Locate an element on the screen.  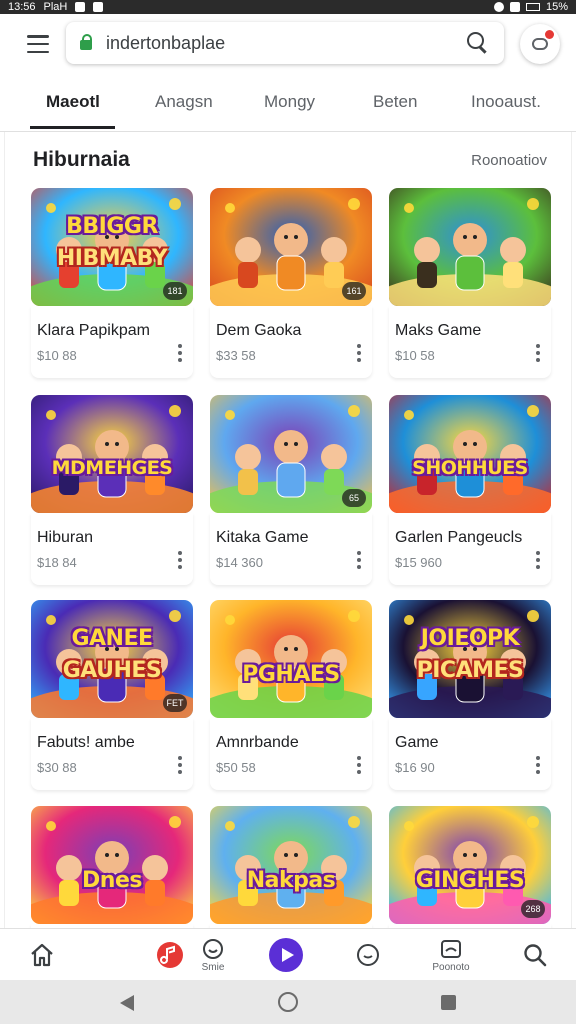
thumbnail-title-art: Dnes is located at coordinates (112, 880).